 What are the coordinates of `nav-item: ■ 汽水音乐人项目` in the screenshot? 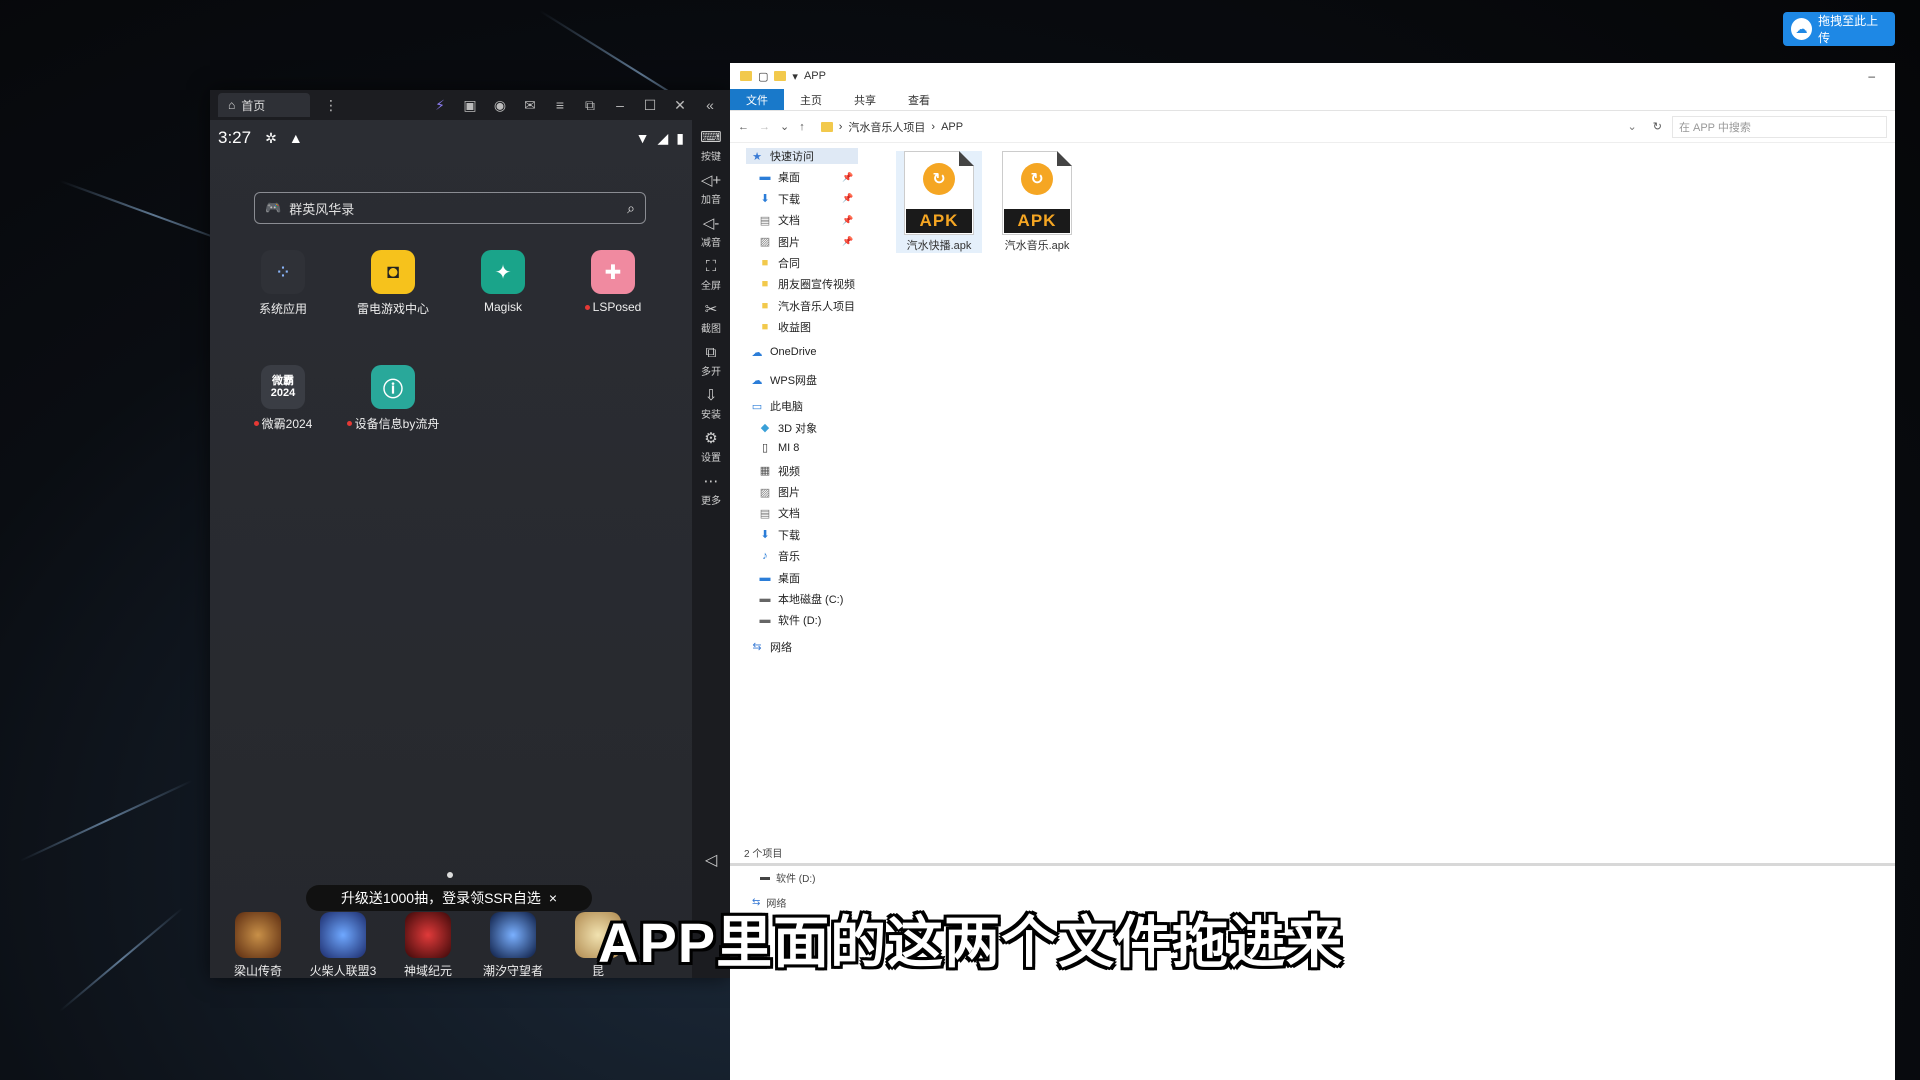 It's located at (806, 306).